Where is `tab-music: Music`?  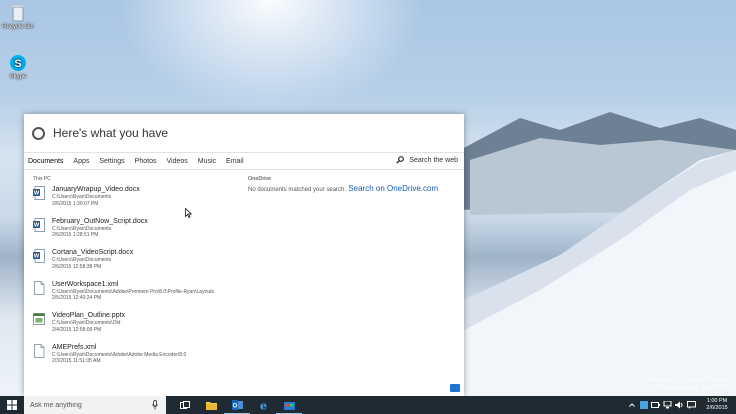
tab-music: Music is located at coordinates (207, 161).